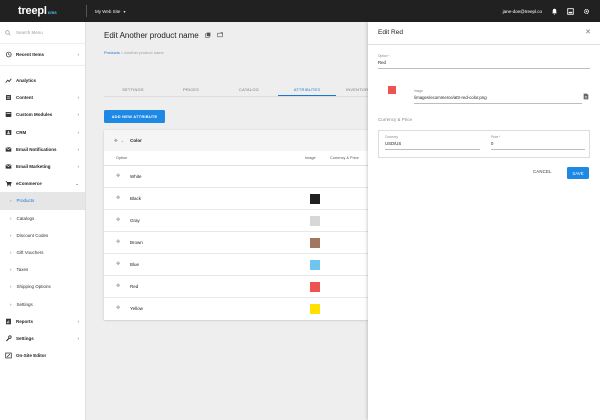 The height and width of the screenshot is (420, 600). Describe the element at coordinates (42, 201) in the screenshot. I see `sidebar-item-products: › Products` at that location.